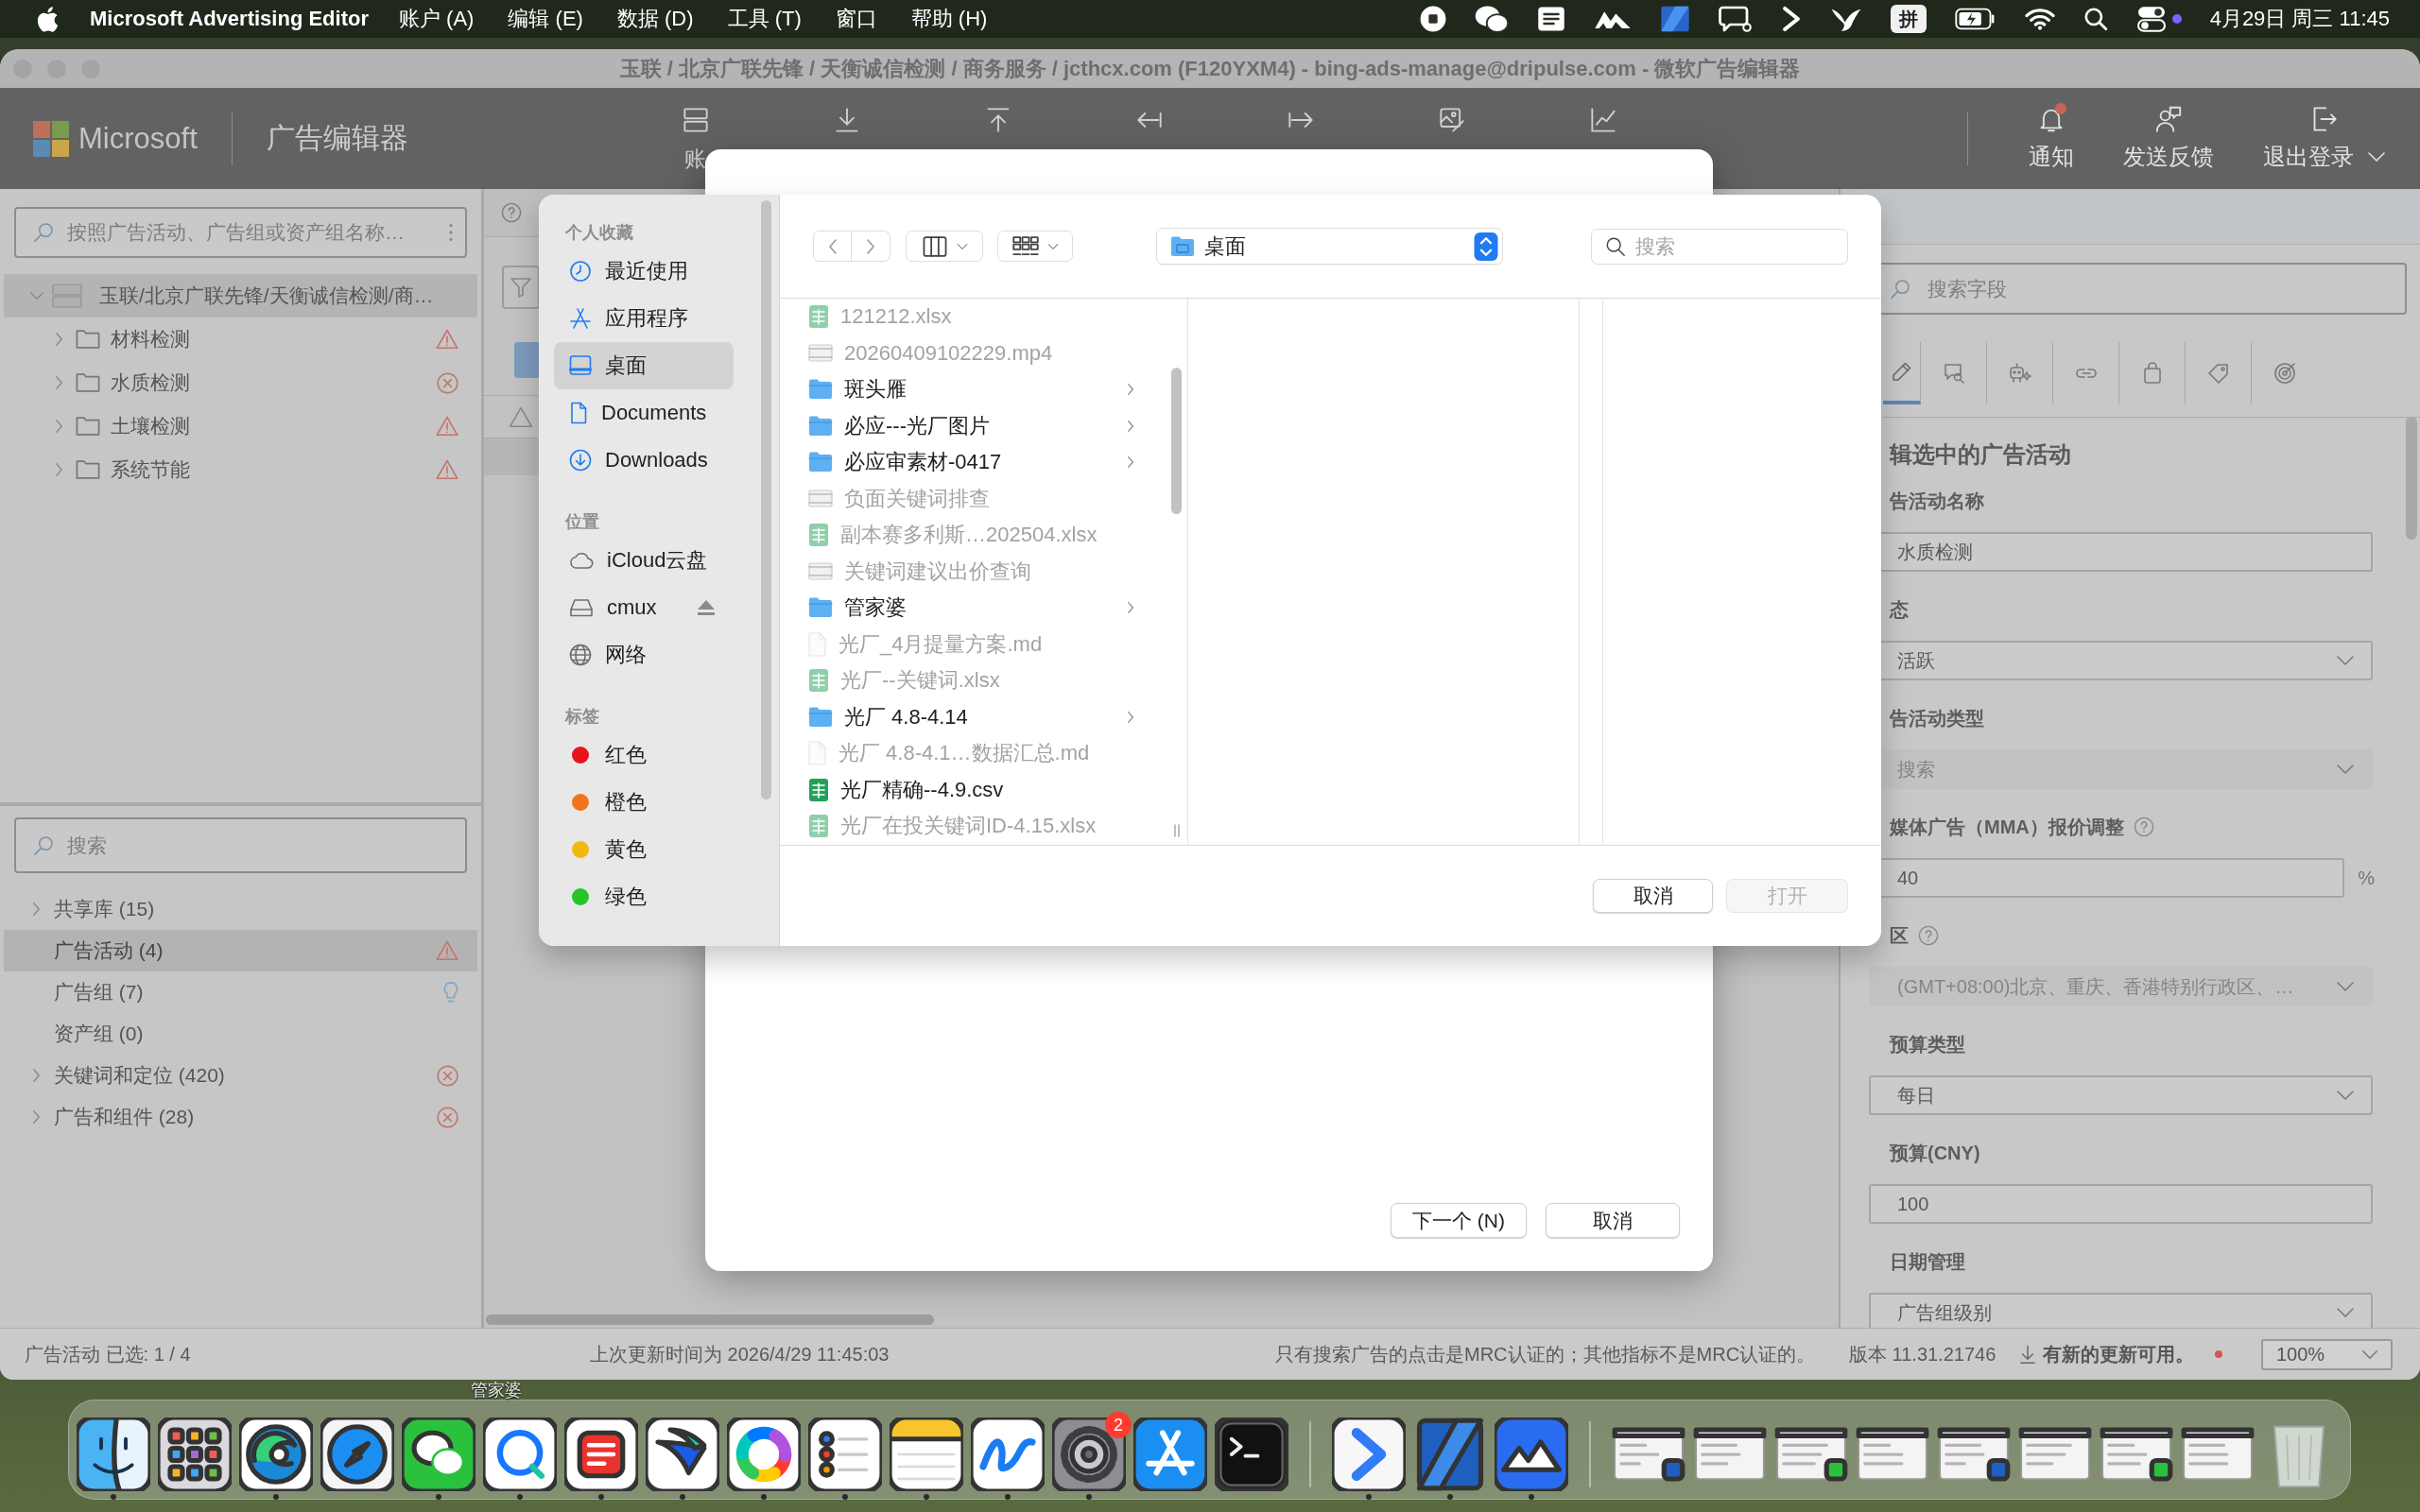 This screenshot has height=1512, width=2420. What do you see at coordinates (2040, 19) in the screenshot?
I see `wifi-icon` at bounding box center [2040, 19].